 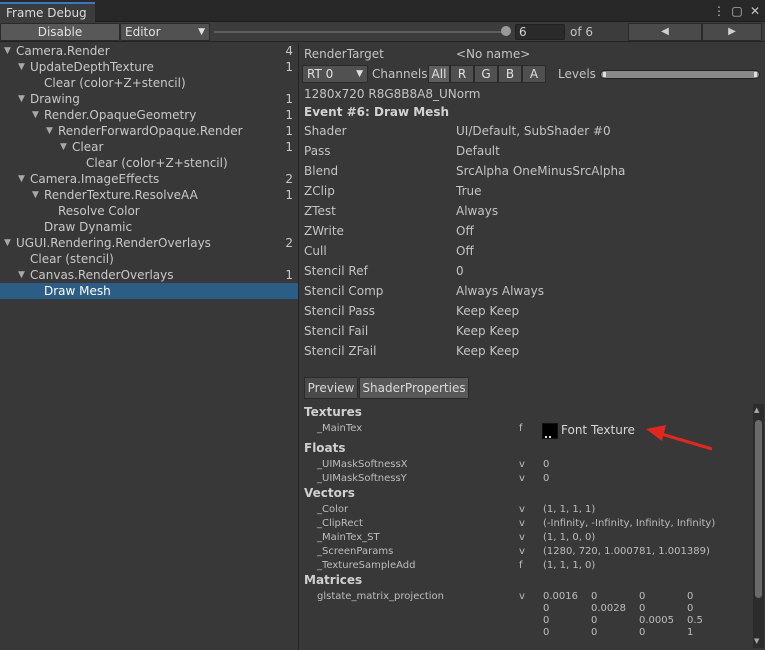 I want to click on tab-preview: Preview, so click(x=331, y=388).